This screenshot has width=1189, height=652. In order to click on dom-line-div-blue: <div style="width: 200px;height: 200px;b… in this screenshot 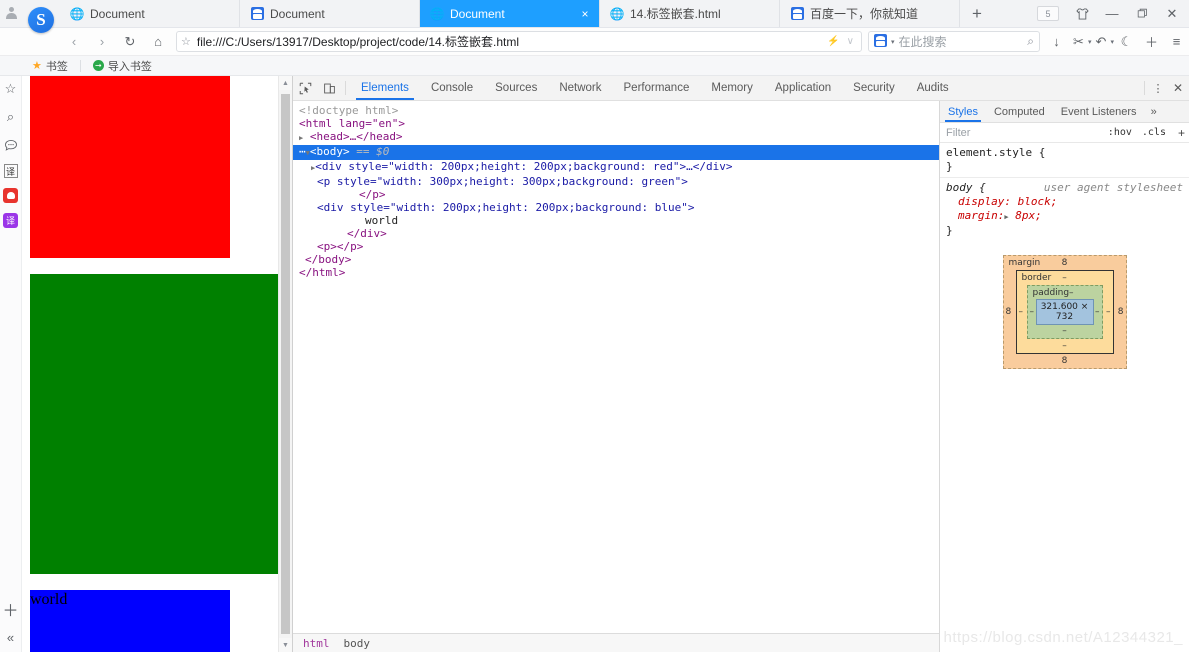, I will do `click(616, 207)`.